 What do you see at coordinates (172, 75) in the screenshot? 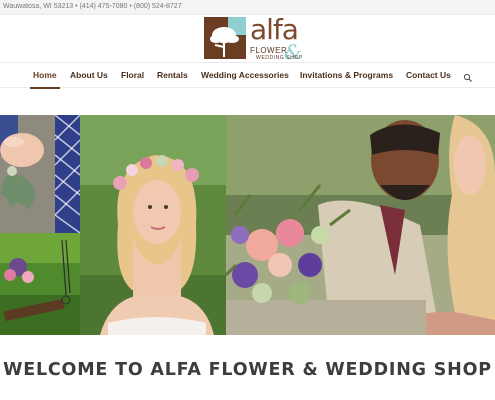
I see `nav-rentals: Rentals` at bounding box center [172, 75].